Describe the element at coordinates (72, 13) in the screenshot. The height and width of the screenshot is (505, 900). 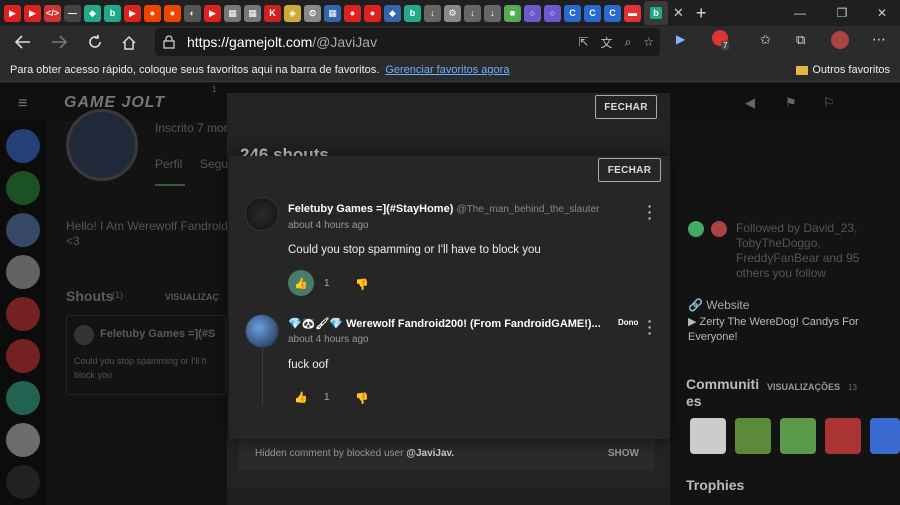
I see `browser-tab: —` at that location.